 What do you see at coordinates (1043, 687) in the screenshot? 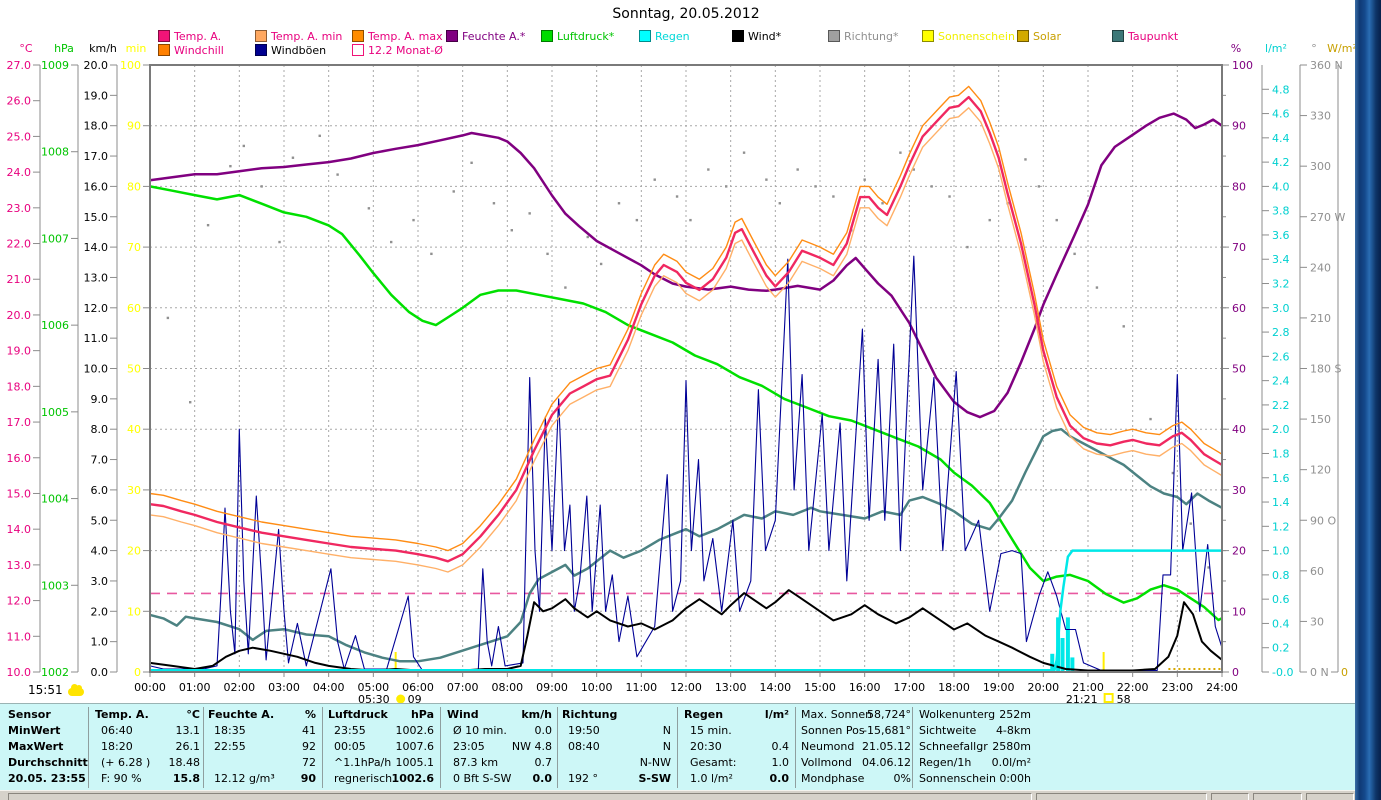
I see `svg-text: 20:00` at bounding box center [1043, 687].